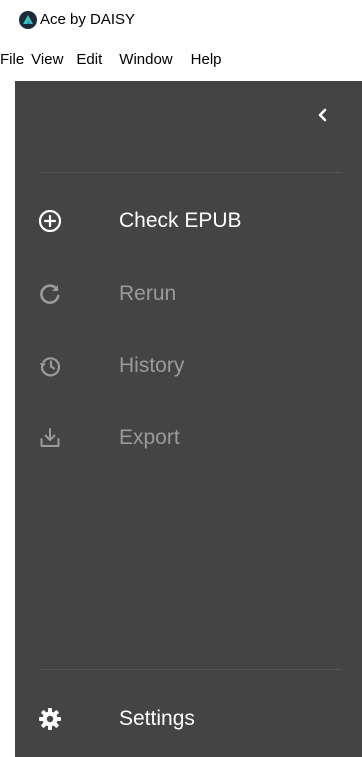 The height and width of the screenshot is (757, 362). What do you see at coordinates (210, 60) in the screenshot?
I see `menu-help: Help` at bounding box center [210, 60].